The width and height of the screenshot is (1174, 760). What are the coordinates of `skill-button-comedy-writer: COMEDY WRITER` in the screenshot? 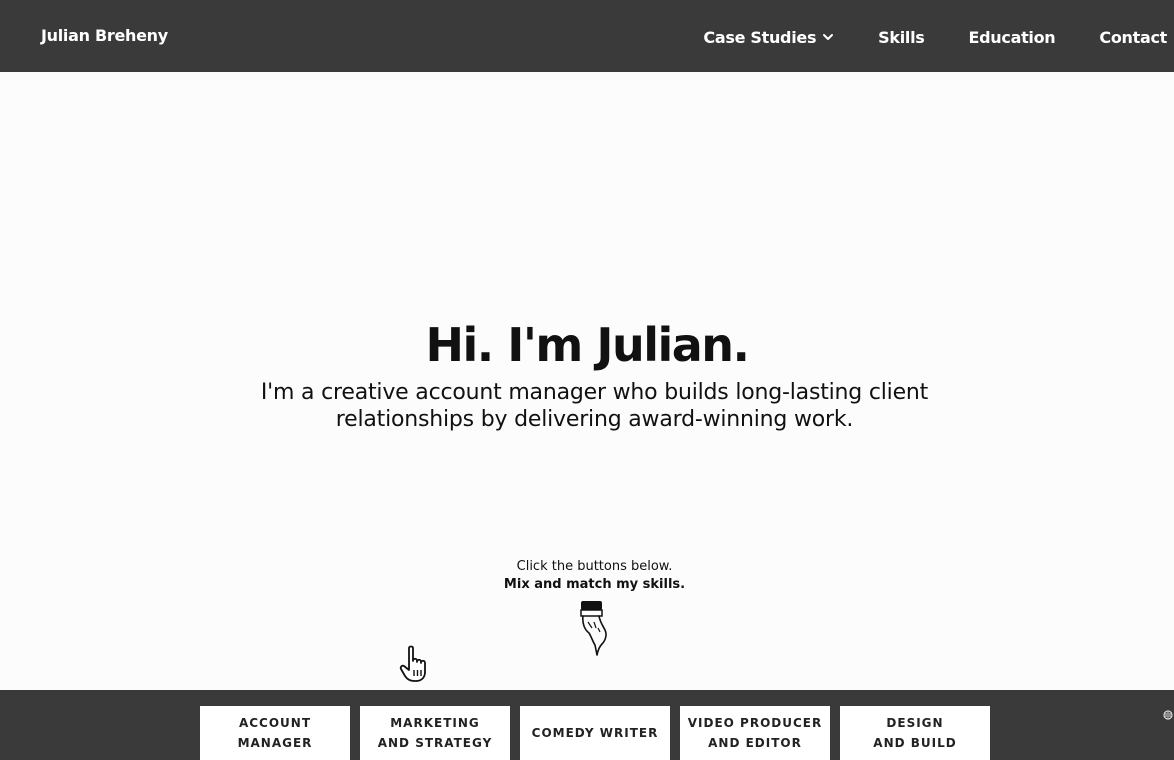 It's located at (595, 733).